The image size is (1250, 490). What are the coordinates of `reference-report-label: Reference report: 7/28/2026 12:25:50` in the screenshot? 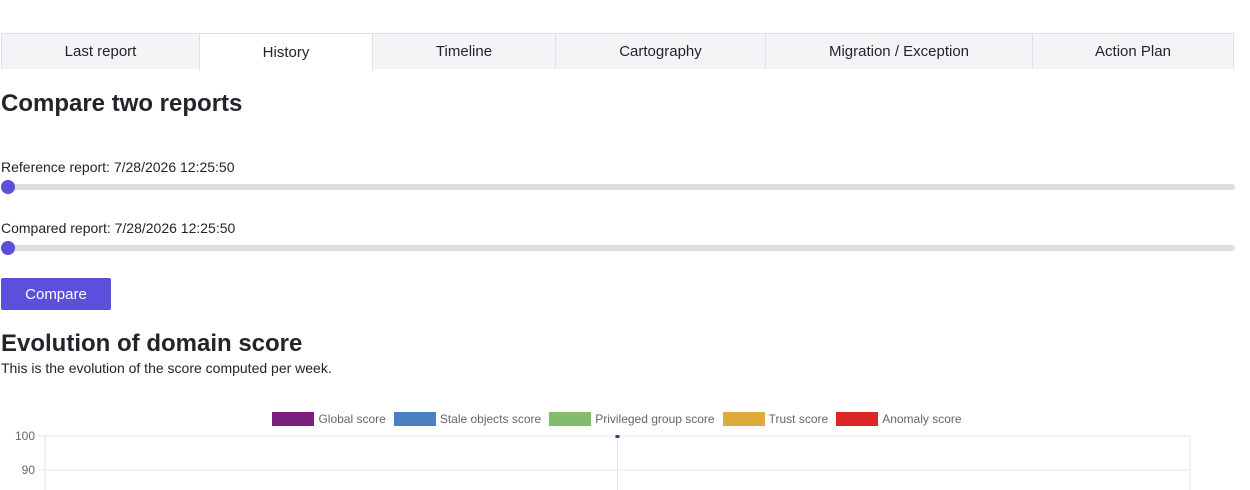 It's located at (118, 167).